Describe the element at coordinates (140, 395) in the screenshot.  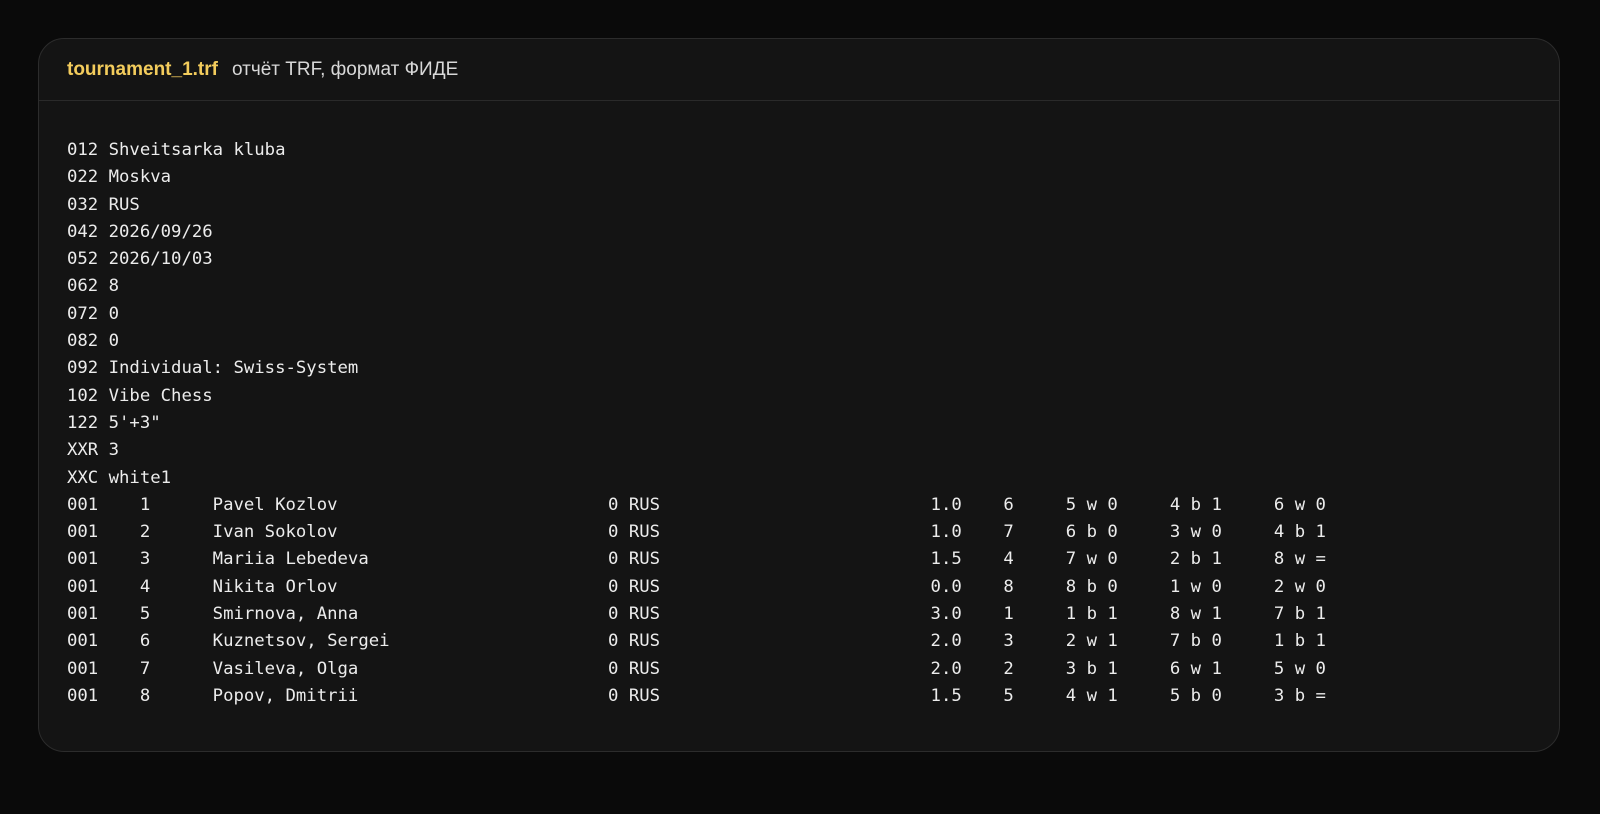
I see `trf-line-arbiter: 102 Vibe Chess` at that location.